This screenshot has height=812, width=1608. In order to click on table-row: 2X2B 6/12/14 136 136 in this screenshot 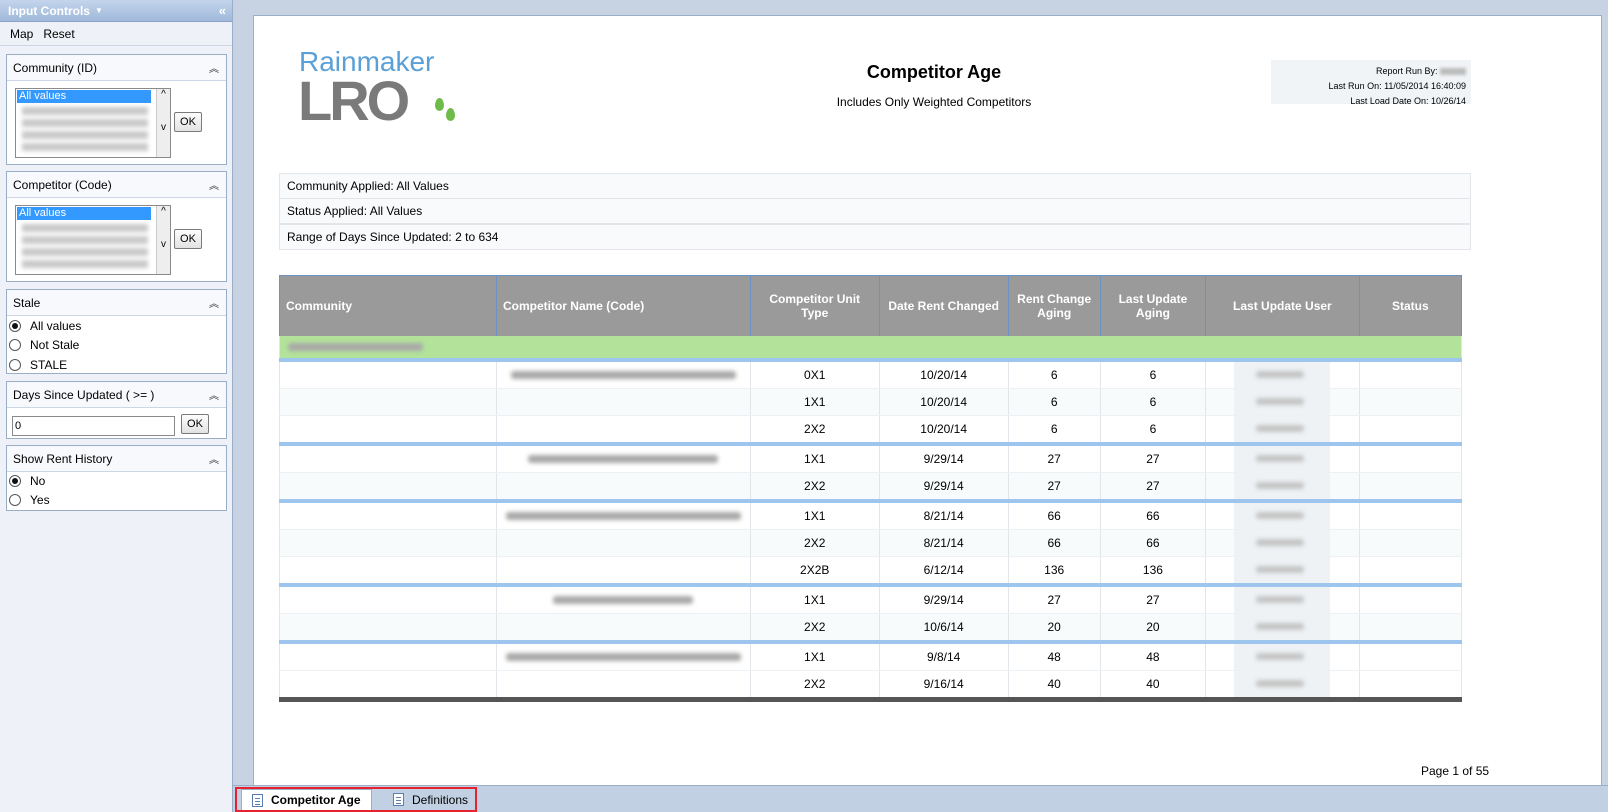, I will do `click(871, 570)`.